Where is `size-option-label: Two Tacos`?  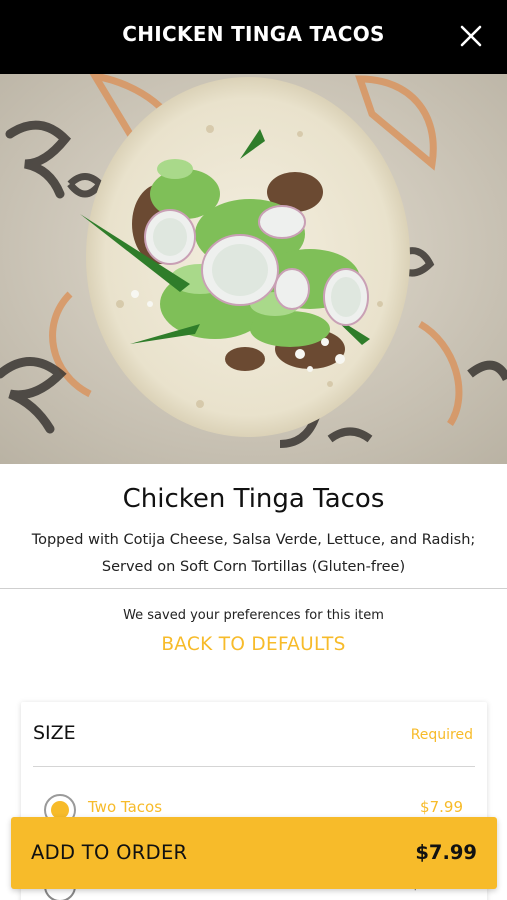 size-option-label: Two Tacos is located at coordinates (125, 807).